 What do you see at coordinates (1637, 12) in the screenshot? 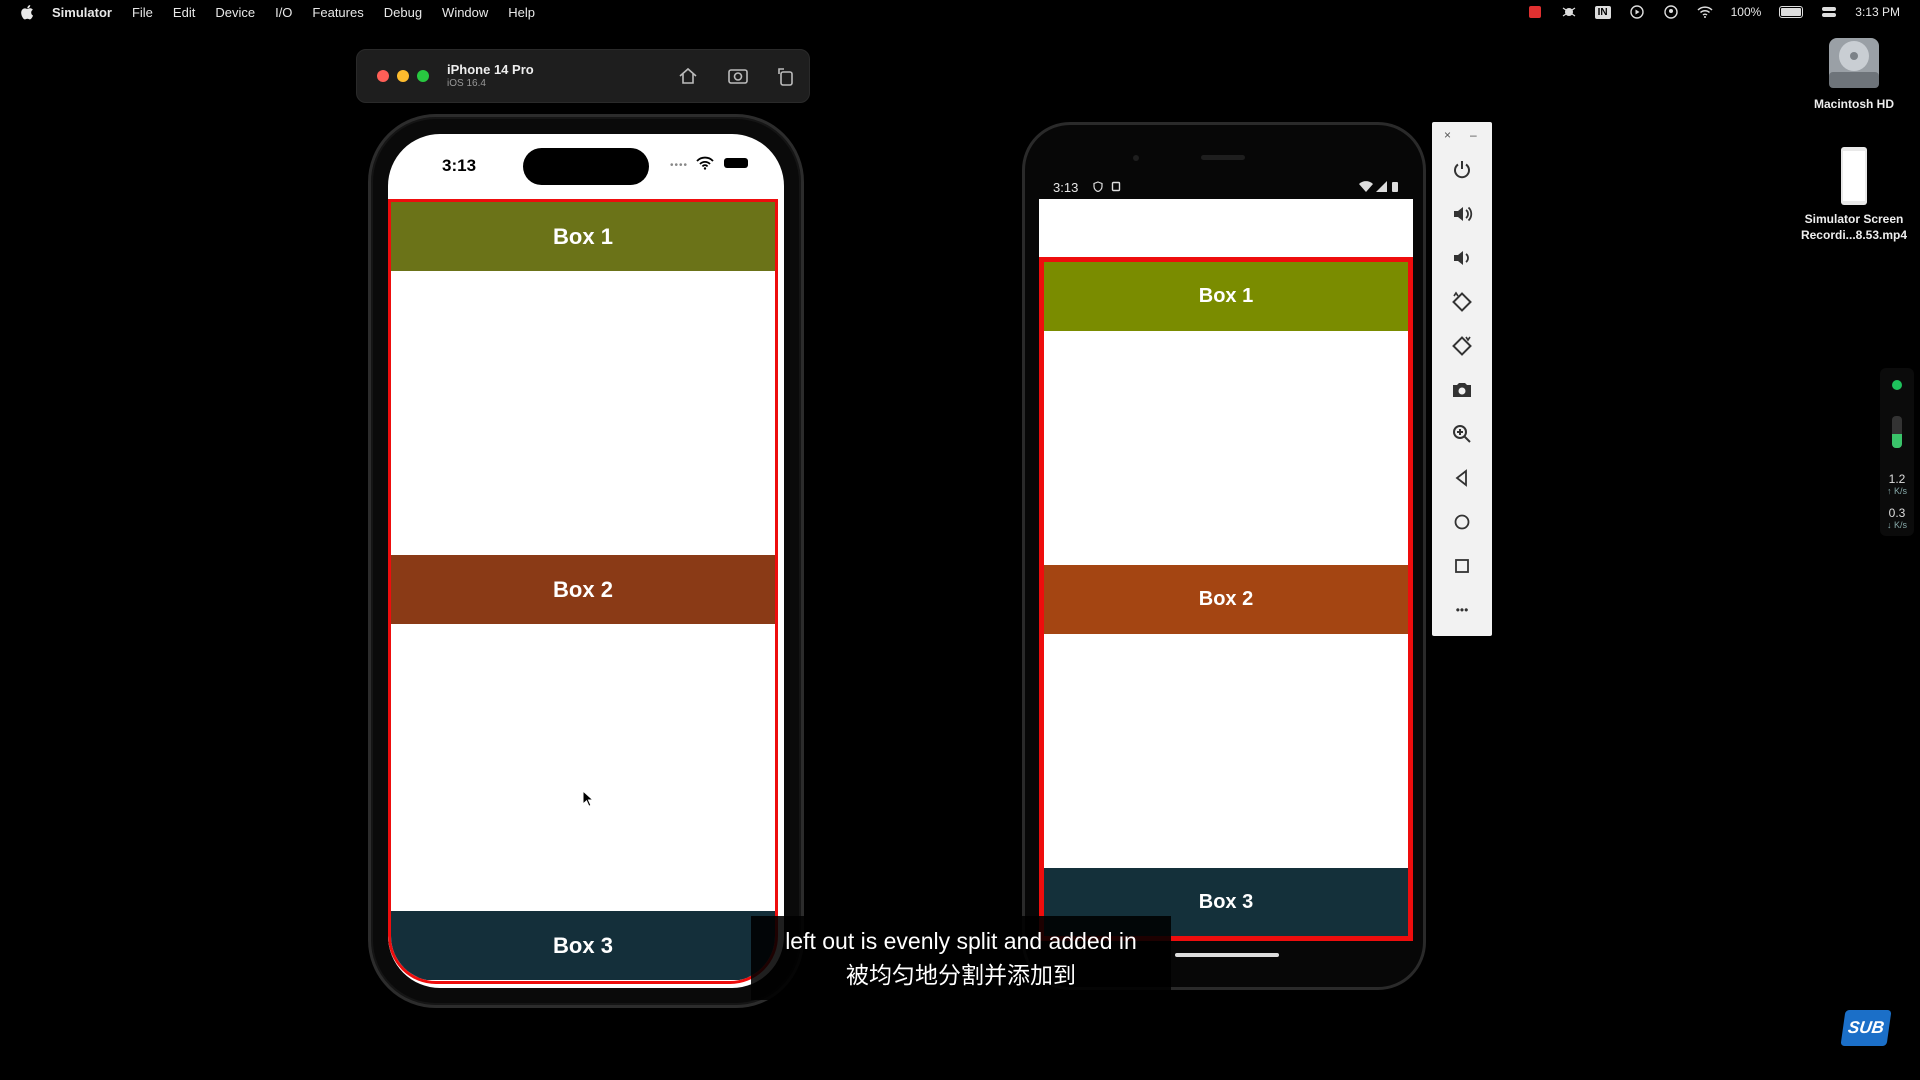
I see `play-icon` at bounding box center [1637, 12].